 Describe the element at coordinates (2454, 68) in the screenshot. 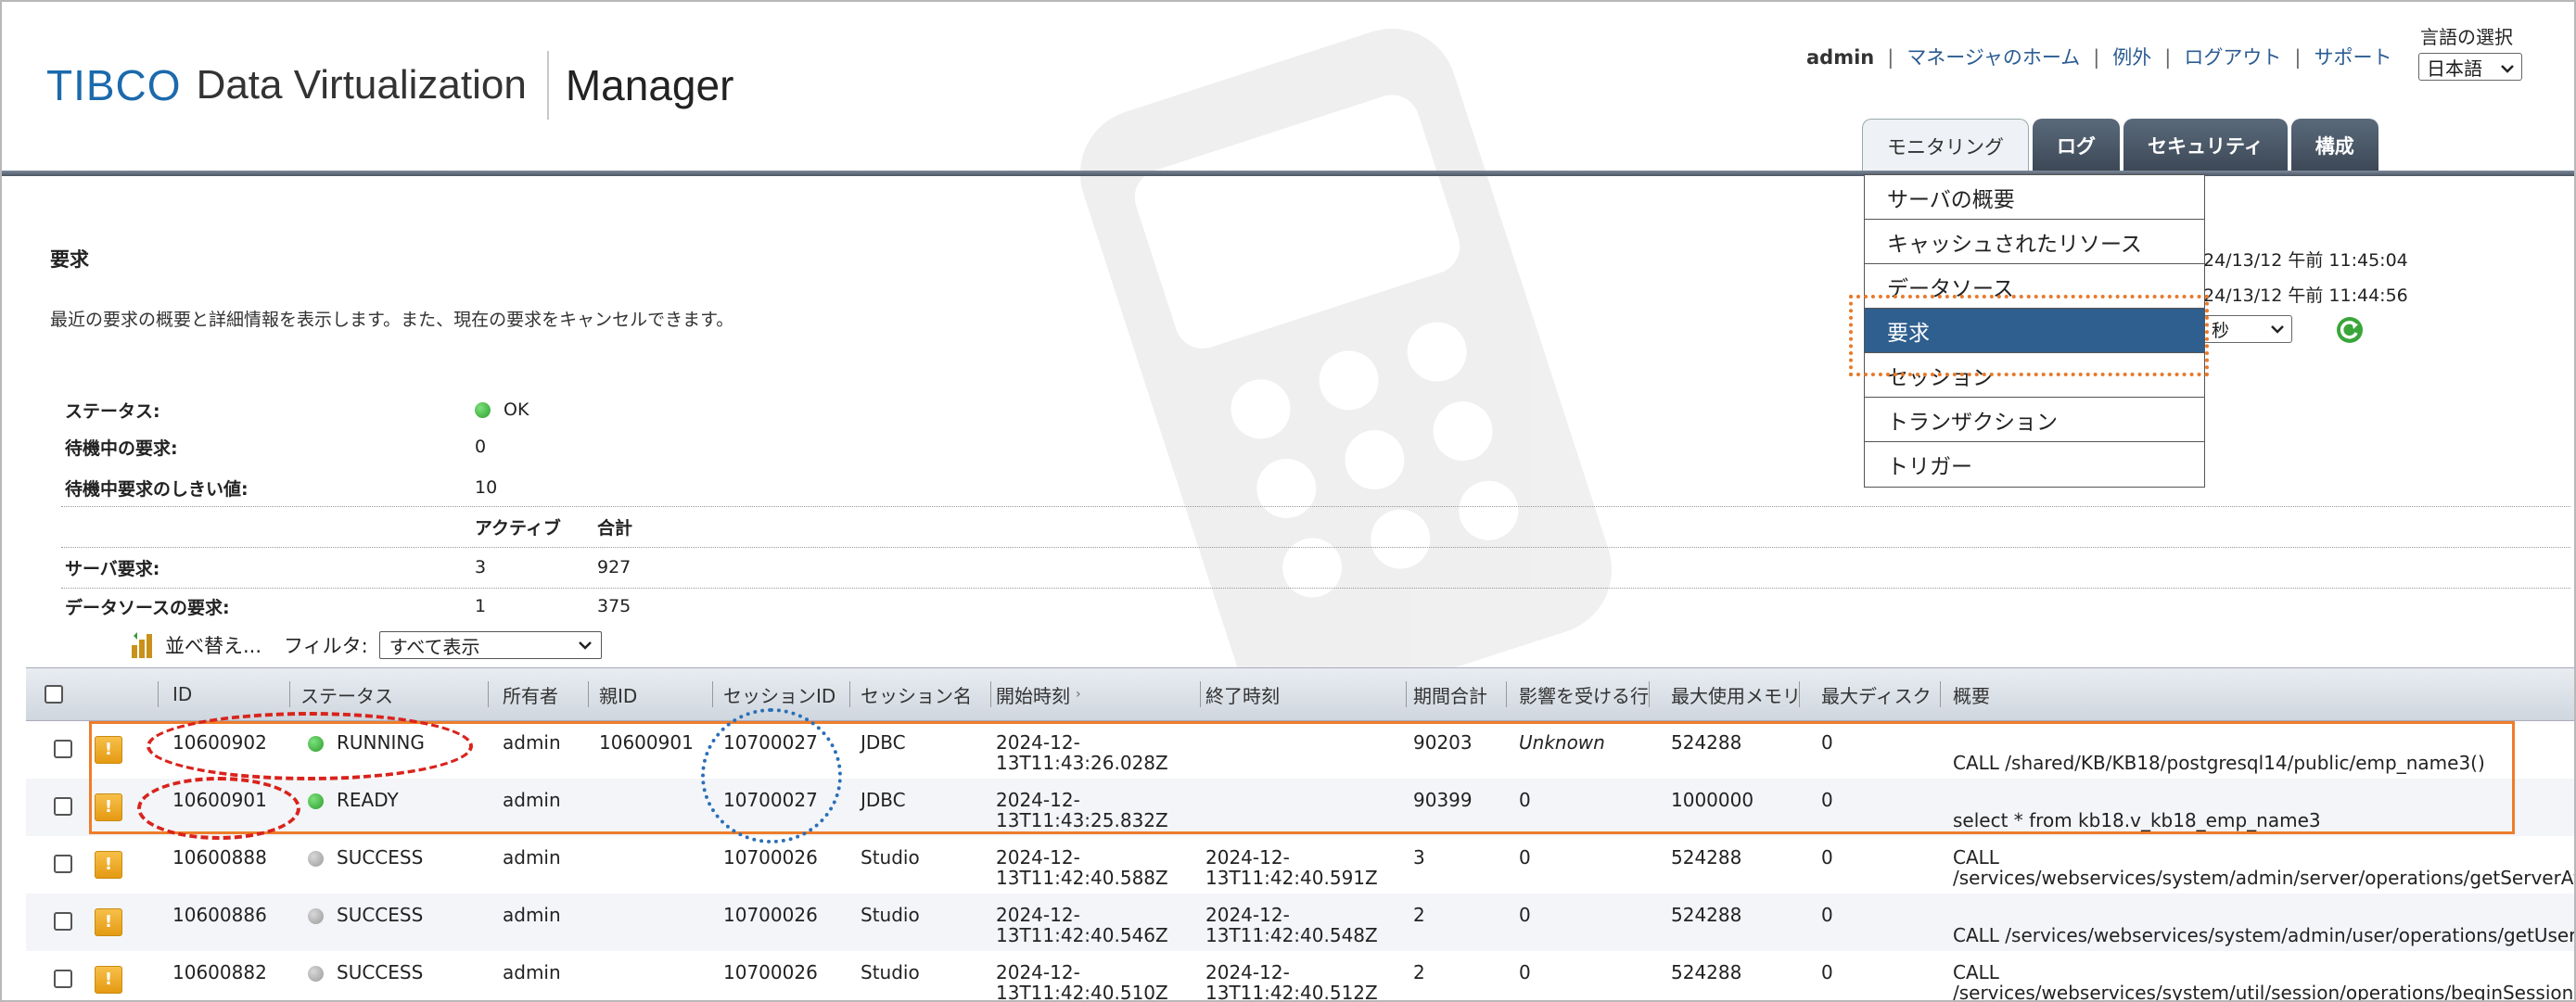

I see `language-value: 日本語` at that location.